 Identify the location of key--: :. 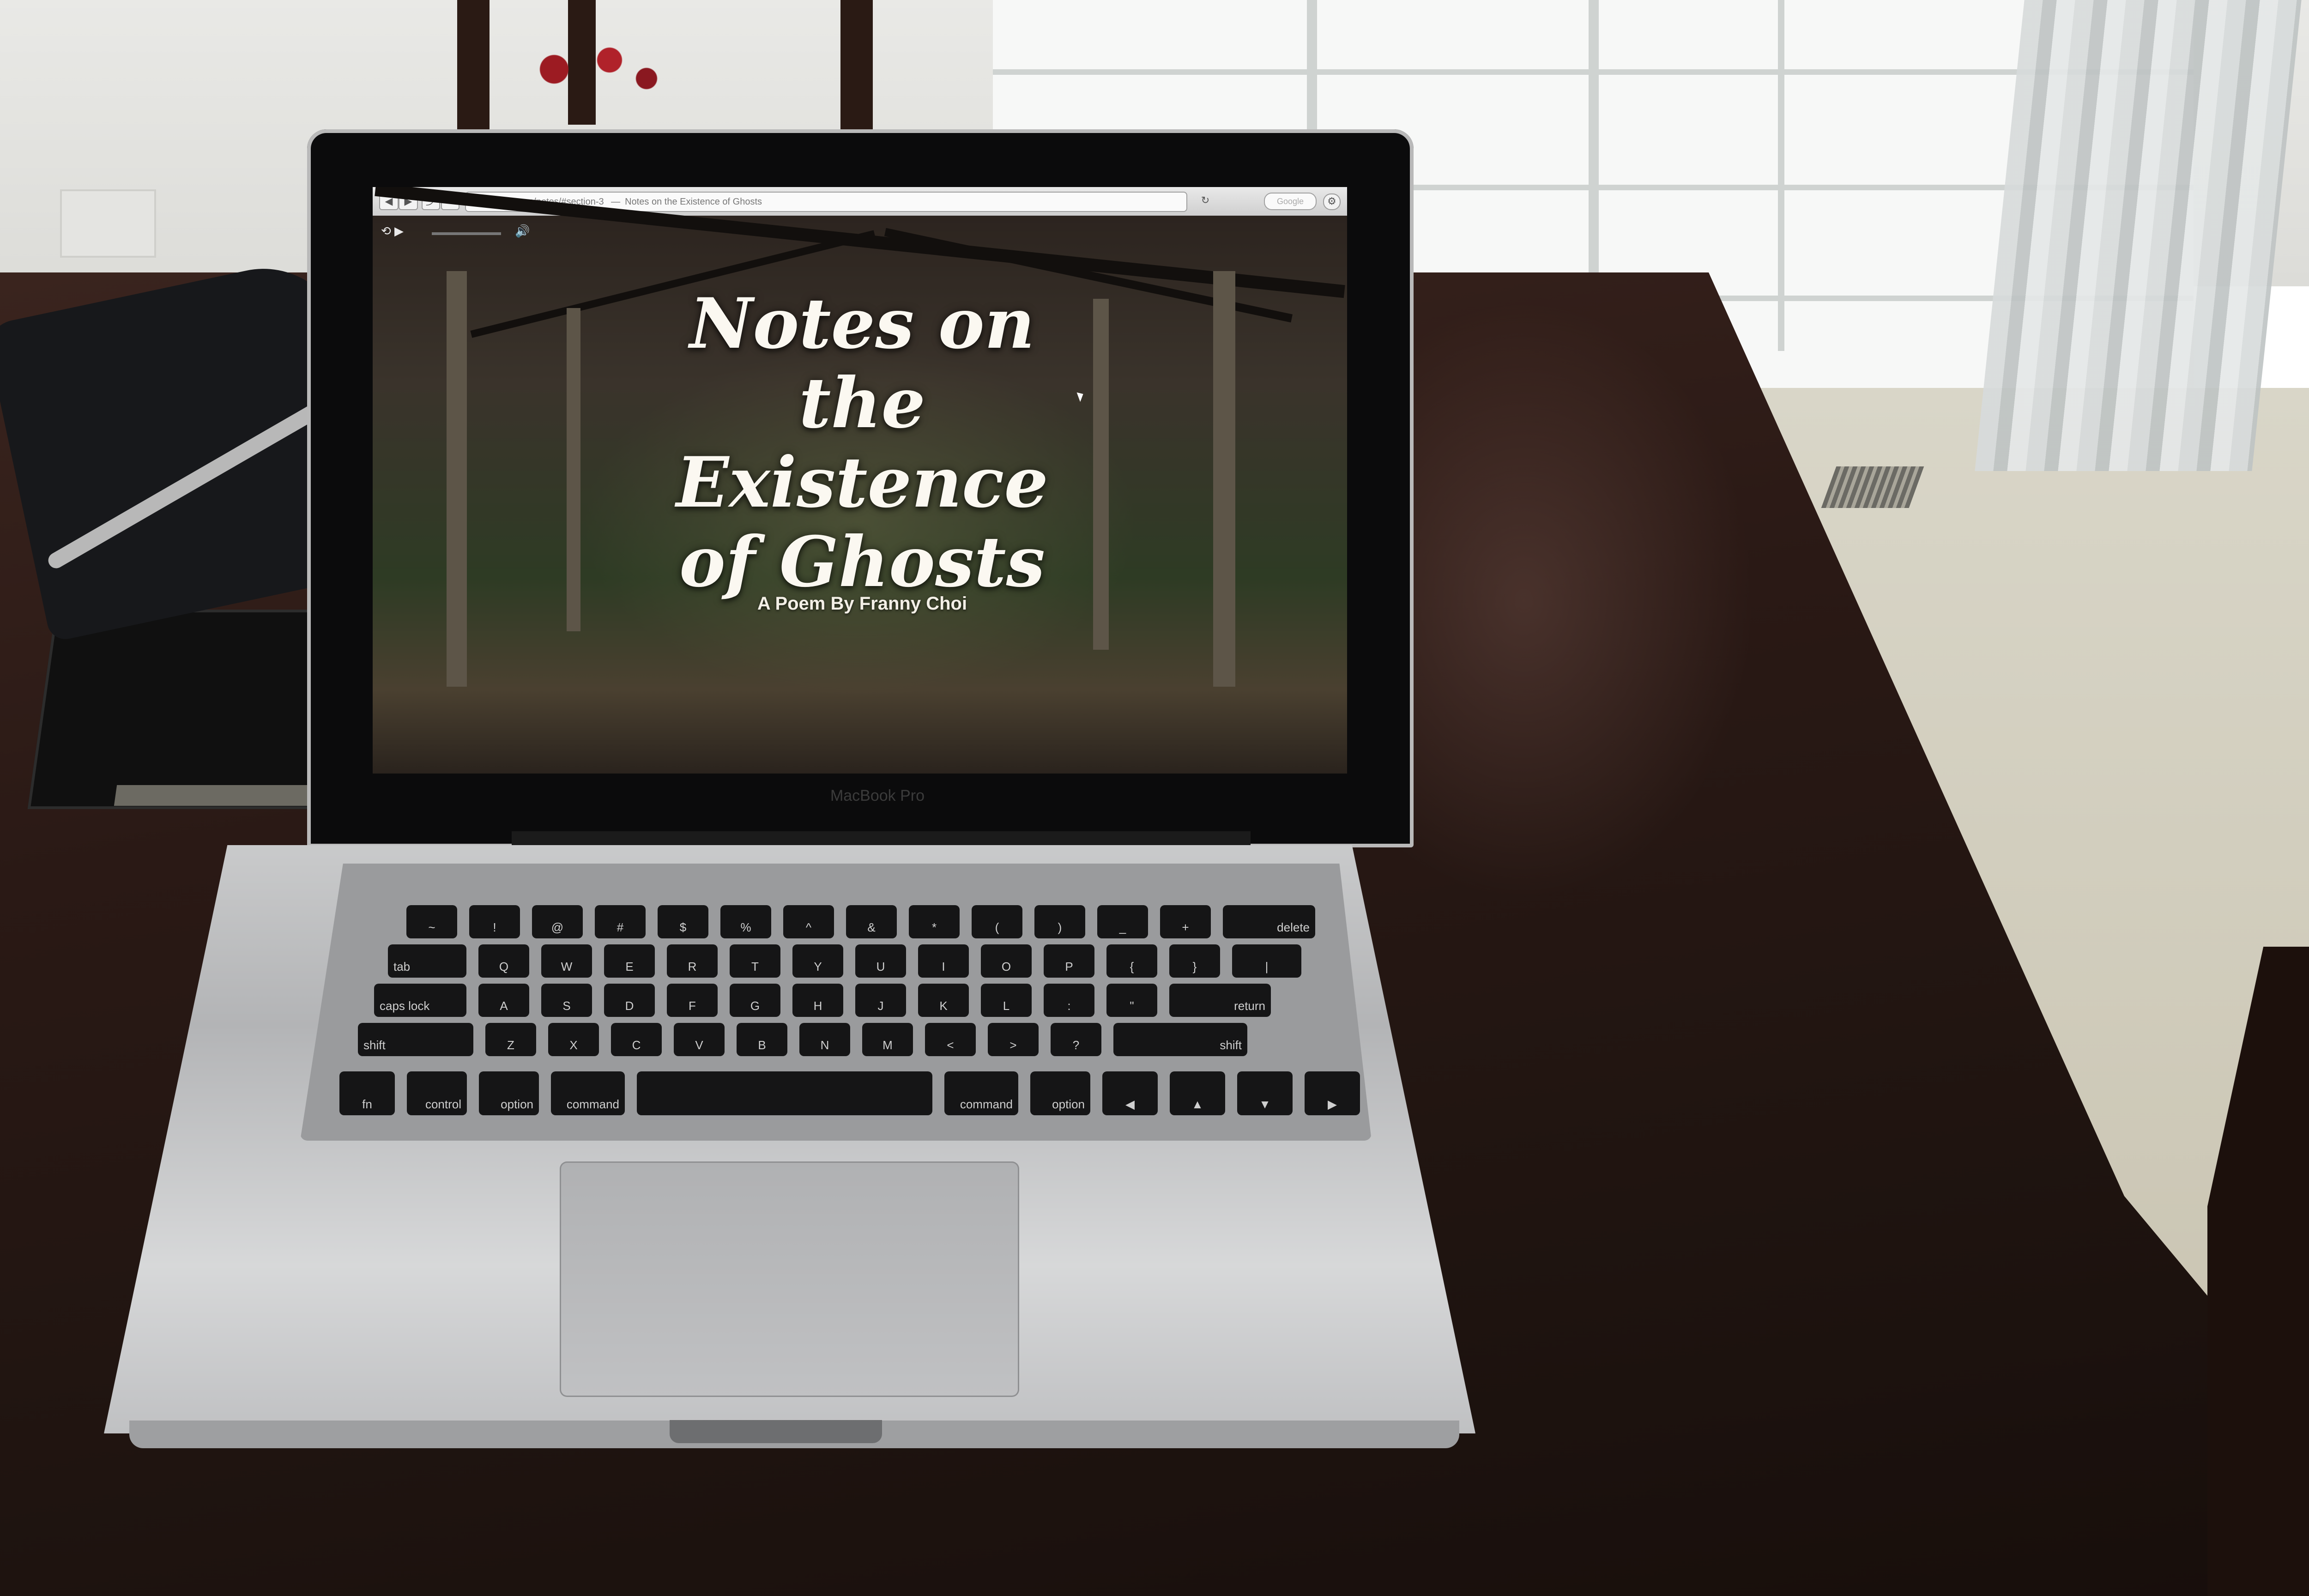
(1069, 1001).